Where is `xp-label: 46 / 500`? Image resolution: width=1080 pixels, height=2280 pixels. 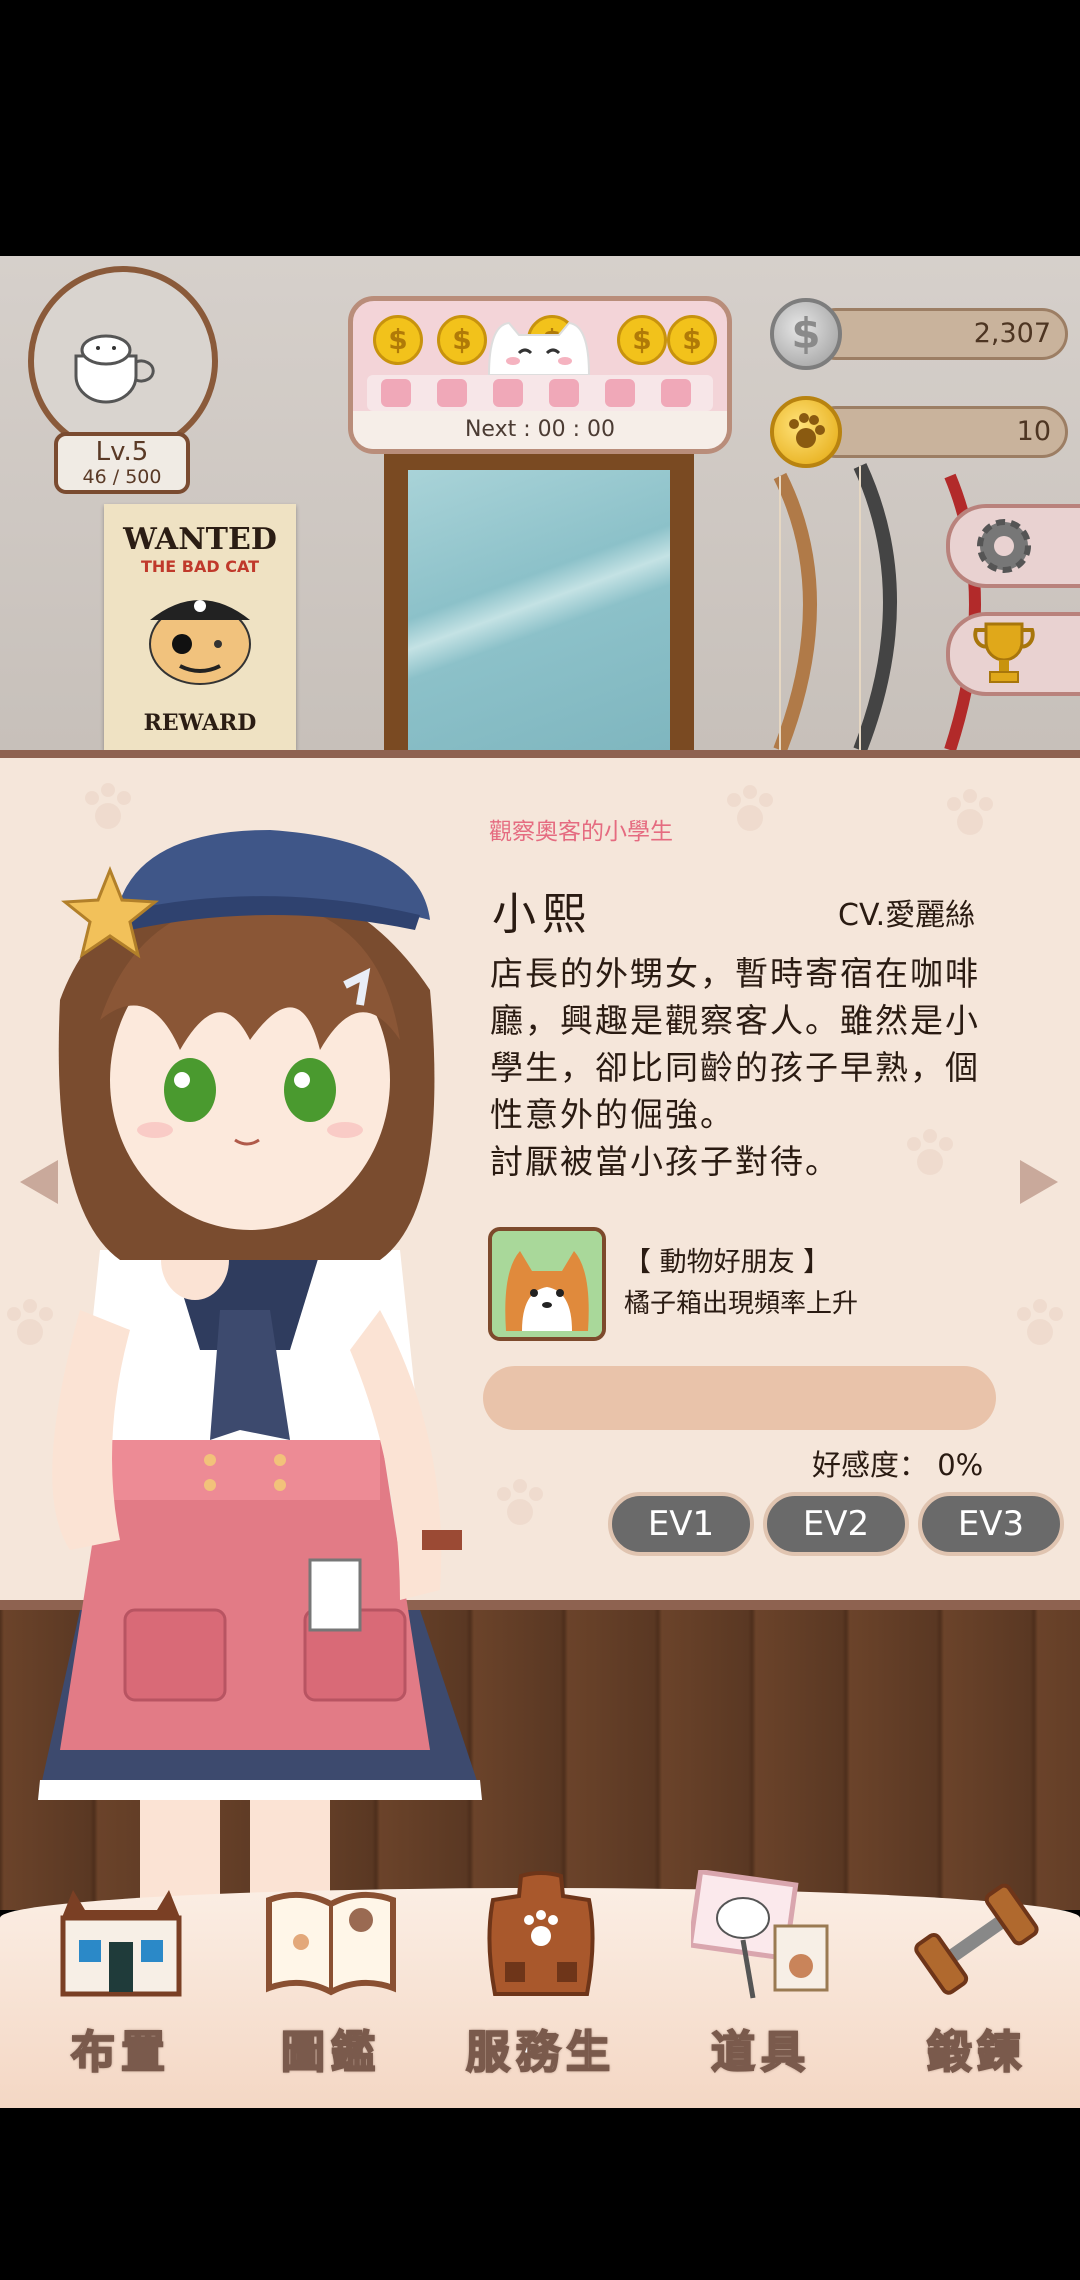
xp-label: 46 / 500 is located at coordinates (122, 477).